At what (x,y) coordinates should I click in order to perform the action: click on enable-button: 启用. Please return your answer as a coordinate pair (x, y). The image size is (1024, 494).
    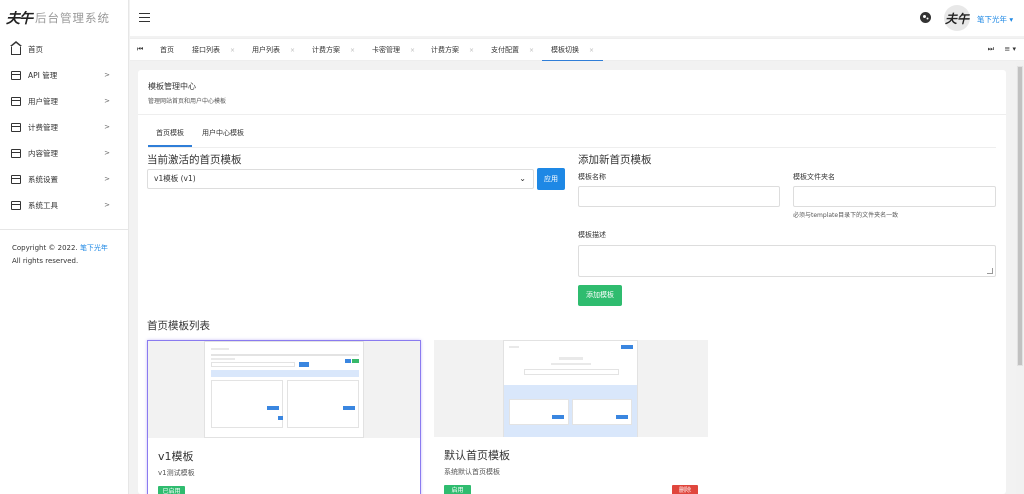
    Looking at the image, I should click on (457, 489).